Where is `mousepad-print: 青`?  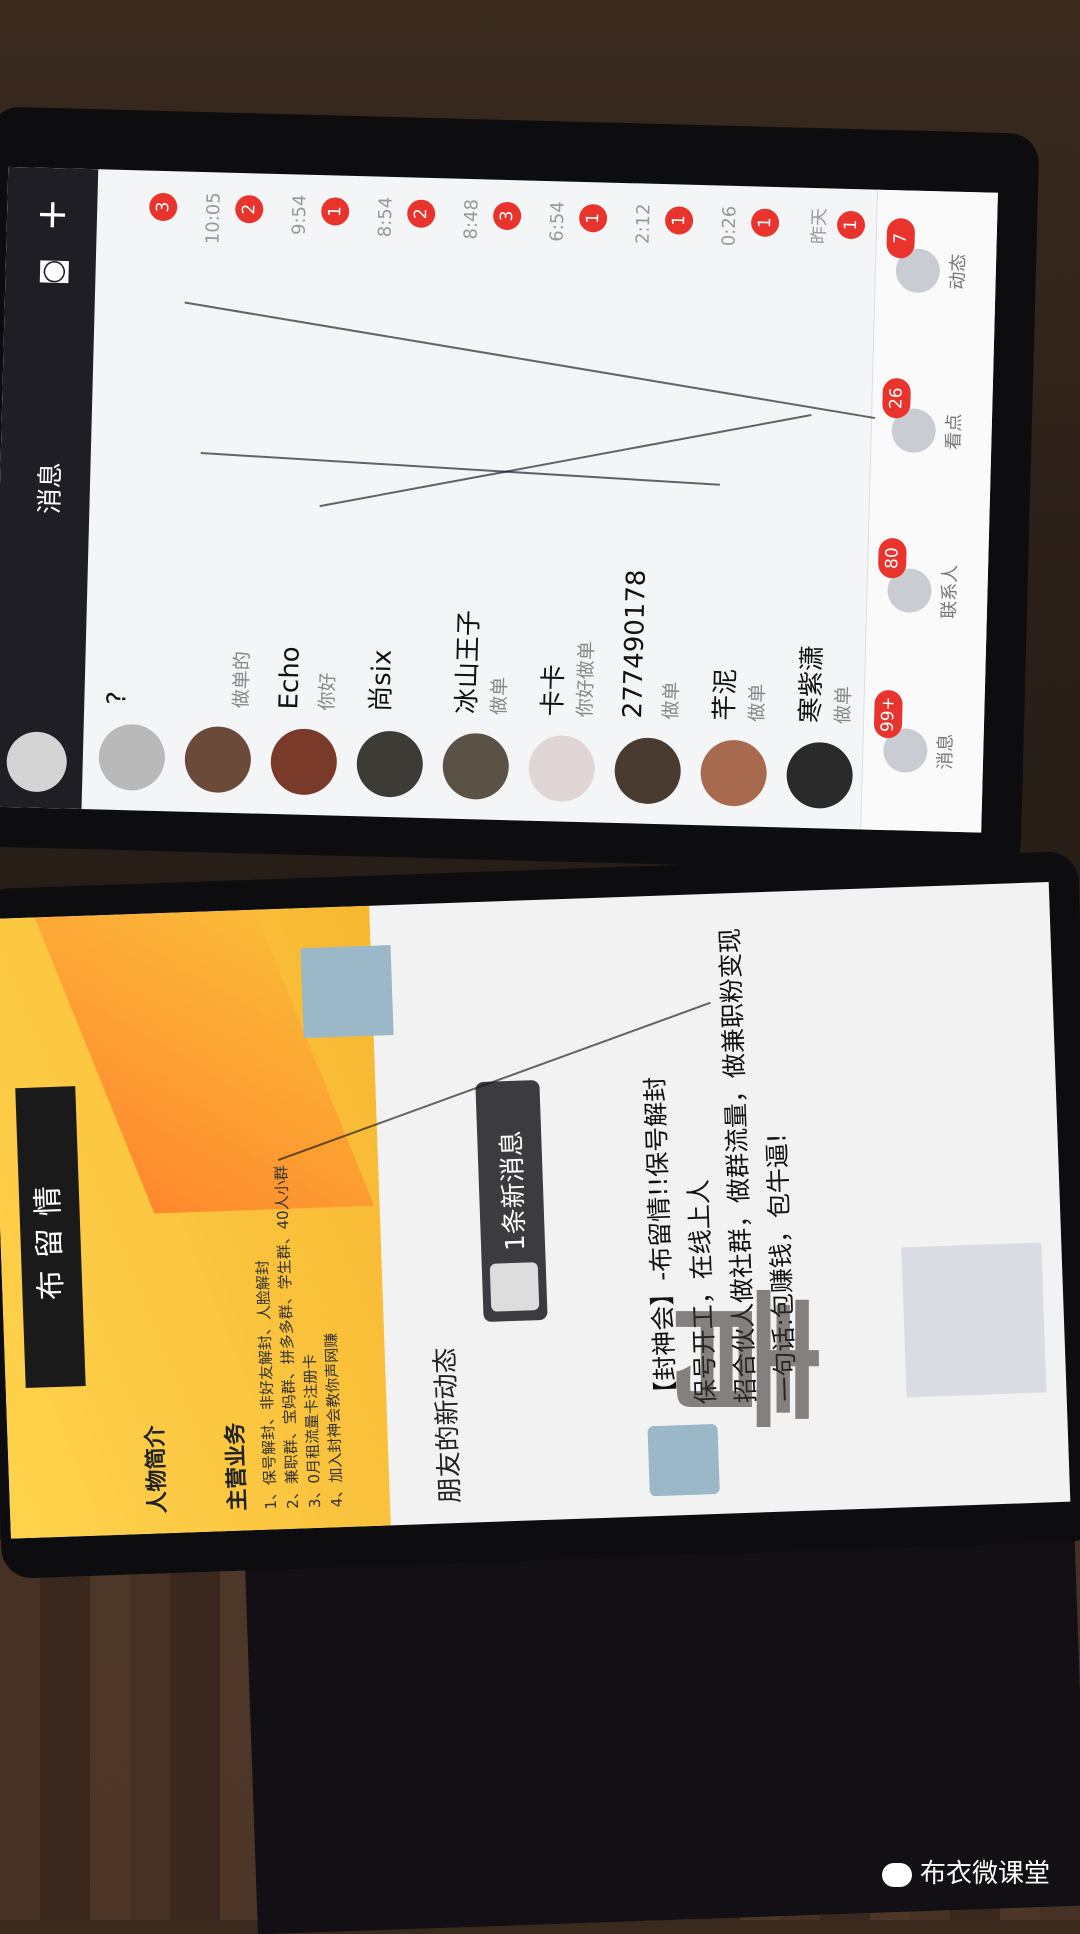
mousepad-print: 青 is located at coordinates (741, 1358).